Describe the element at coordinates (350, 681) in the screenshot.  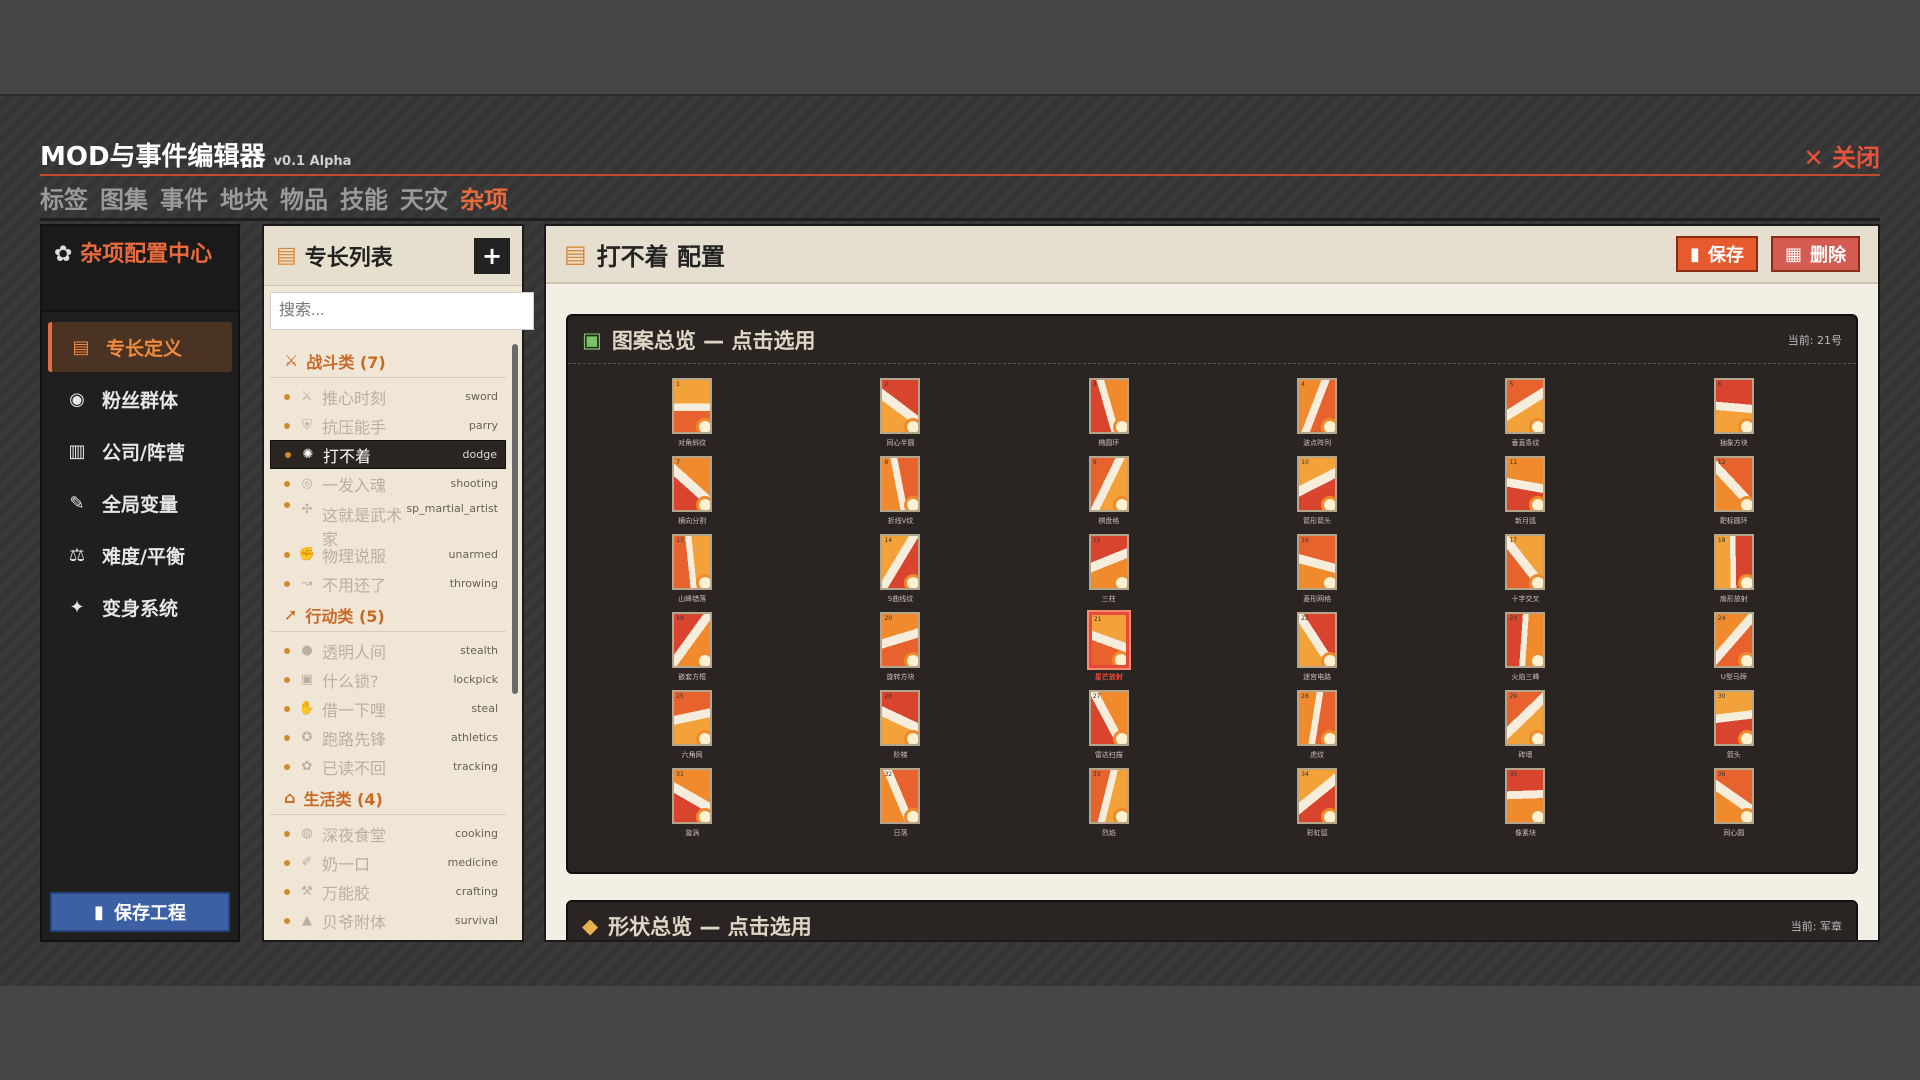
I see `perk-name: 什么锁?` at that location.